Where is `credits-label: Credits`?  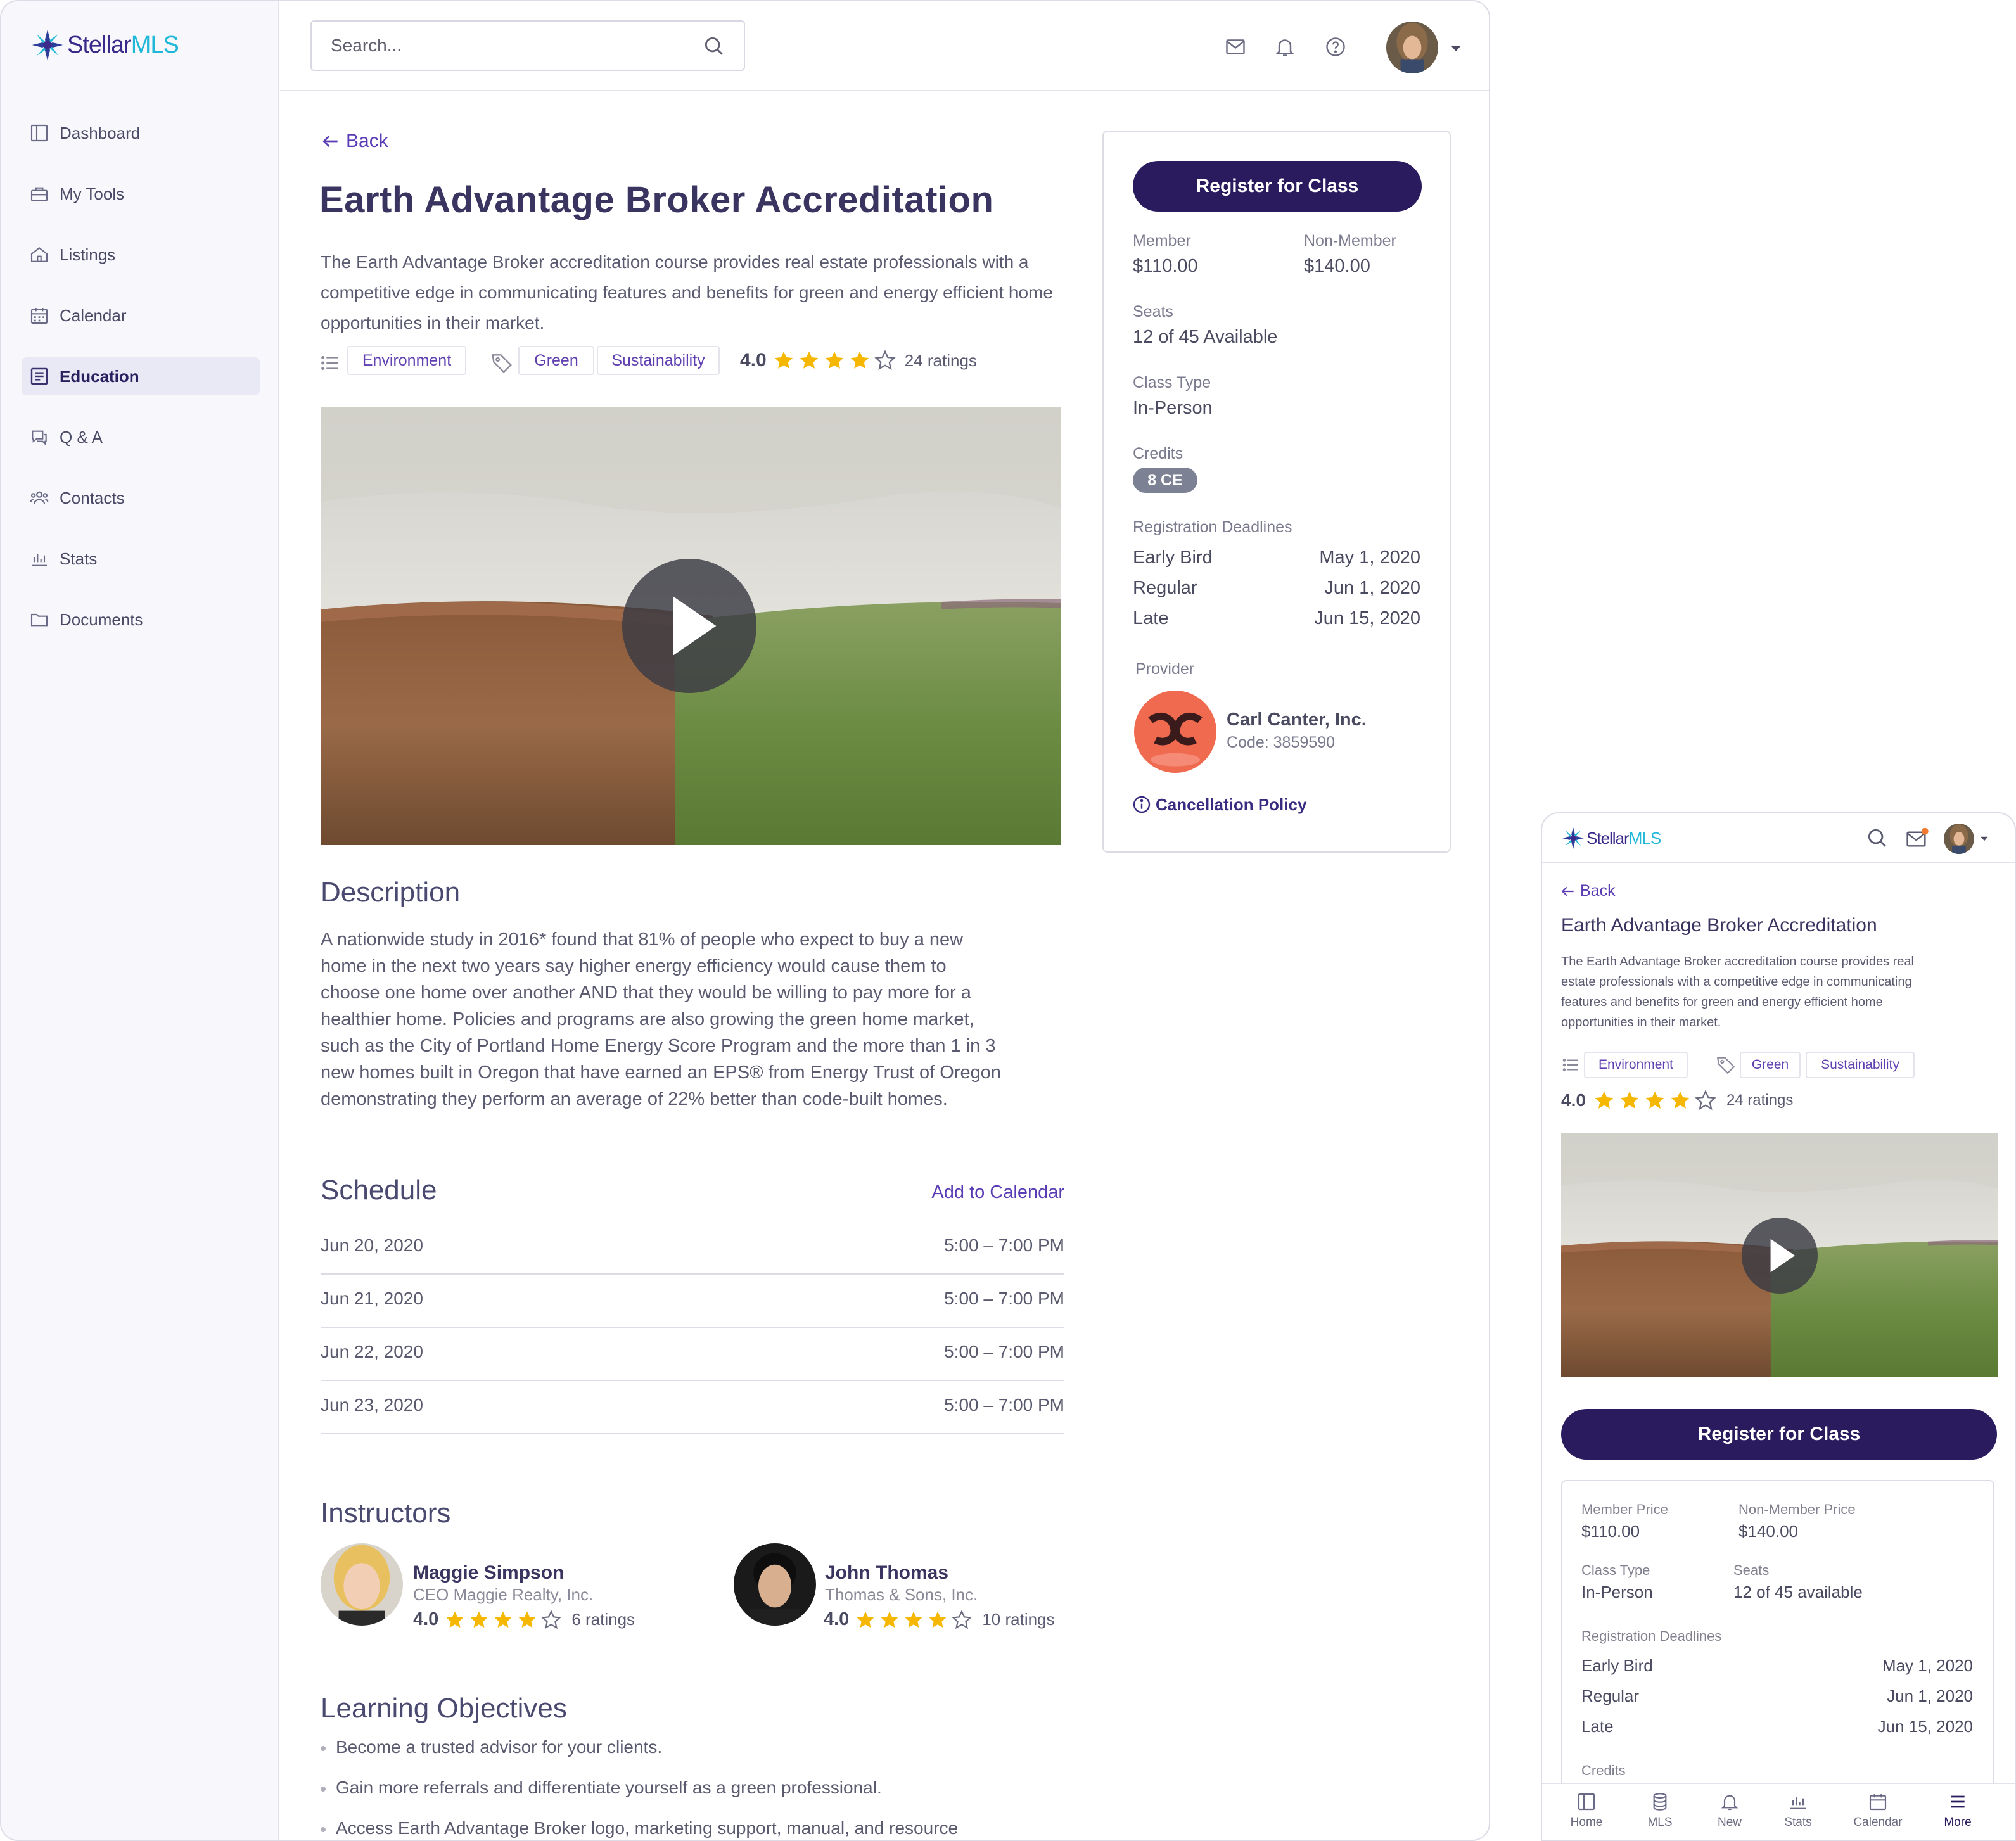
credits-label: Credits is located at coordinates (1603, 1770).